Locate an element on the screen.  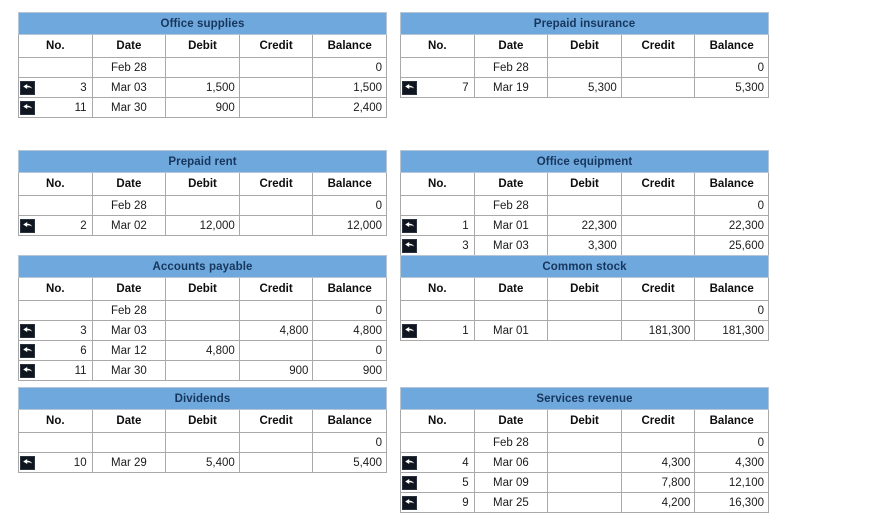
account-title-row: Office supplies is located at coordinates (202, 23).